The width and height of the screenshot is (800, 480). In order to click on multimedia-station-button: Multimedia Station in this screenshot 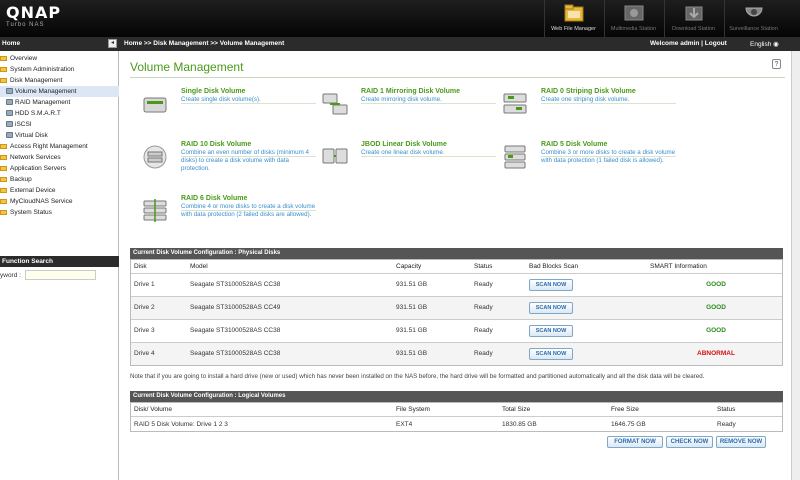, I will do `click(633, 18)`.